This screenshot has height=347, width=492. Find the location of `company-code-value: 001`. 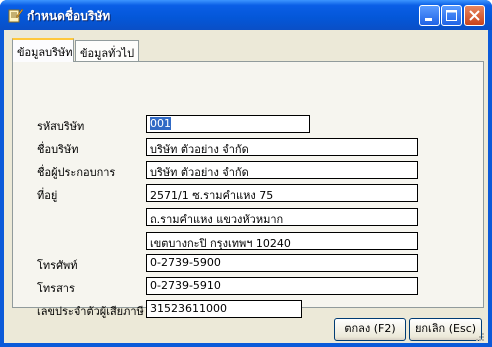

company-code-value: 001 is located at coordinates (160, 123).